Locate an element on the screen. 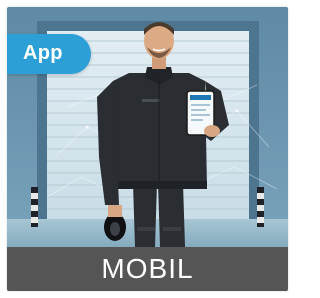 The width and height of the screenshot is (320, 298). app-badge: App is located at coordinates (49, 54).